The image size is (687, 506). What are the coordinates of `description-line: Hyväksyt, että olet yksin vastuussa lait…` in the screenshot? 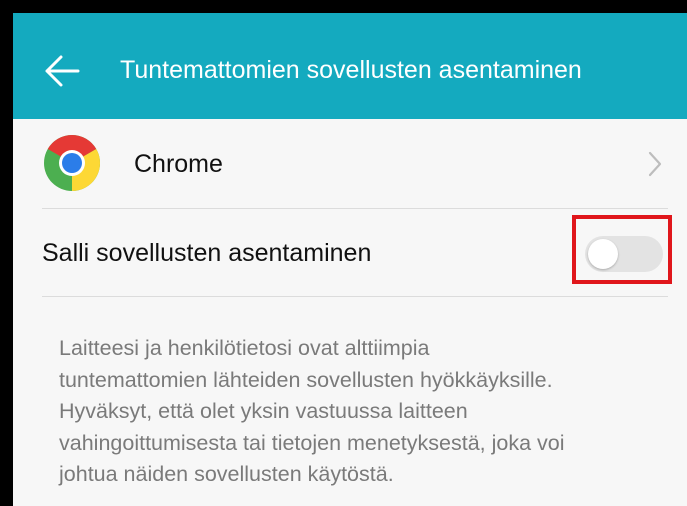 It's located at (263, 411).